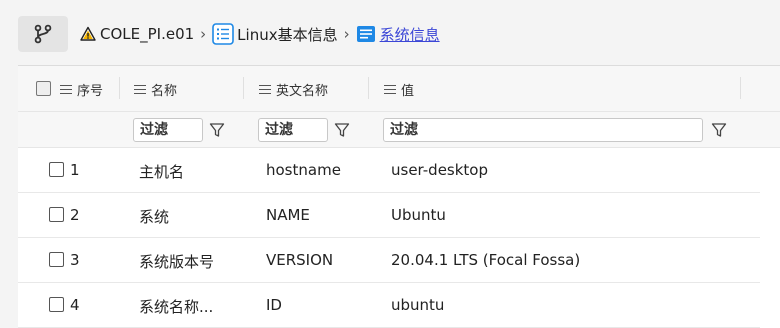 The height and width of the screenshot is (328, 780). I want to click on row-value: 20.04.1 LTS (Focal Fossa), so click(486, 260).